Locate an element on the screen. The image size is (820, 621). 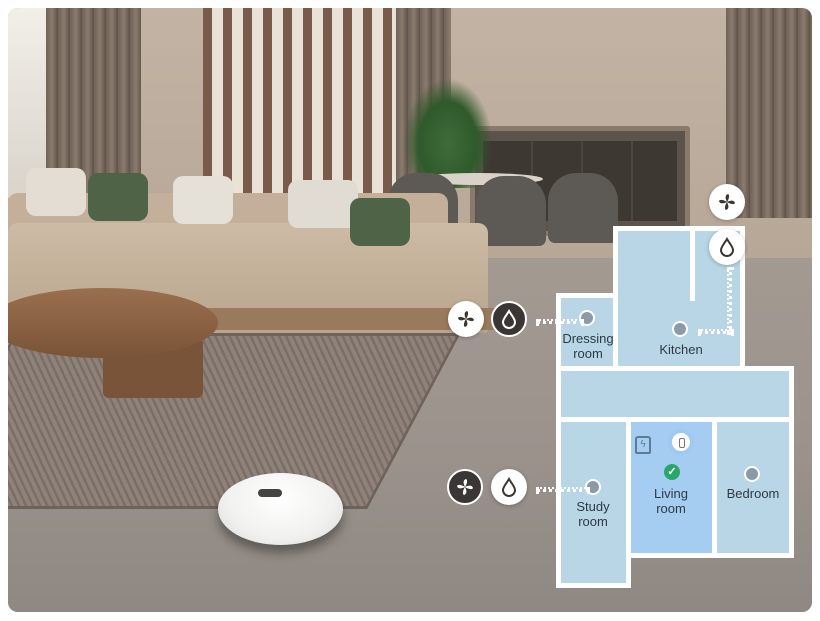
room-label: Living room is located at coordinates (671, 501).